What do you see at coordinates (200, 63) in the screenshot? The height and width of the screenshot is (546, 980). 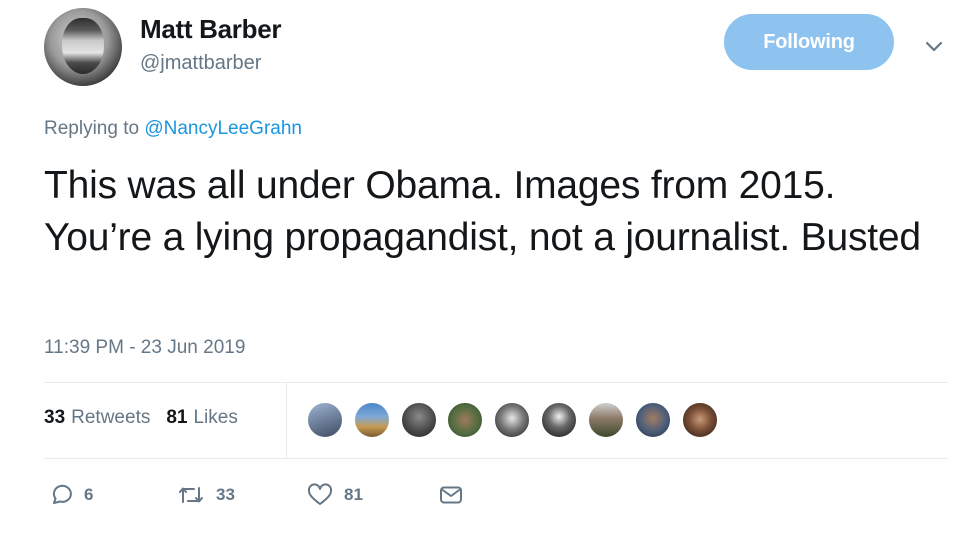 I see `author-screen-name: @jmattbarber` at bounding box center [200, 63].